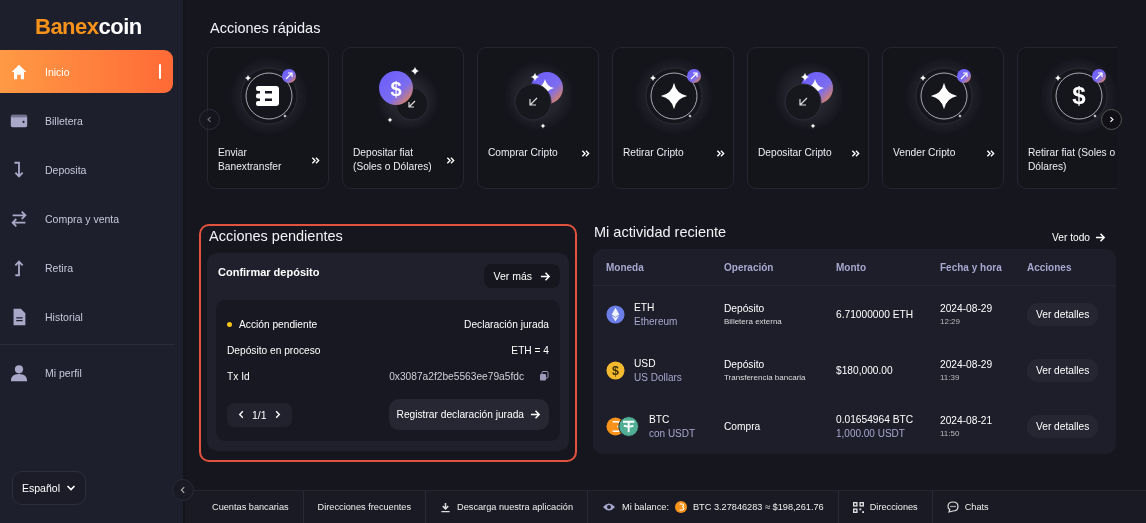 The image size is (1146, 523). I want to click on pagination: 1/1, so click(259, 414).